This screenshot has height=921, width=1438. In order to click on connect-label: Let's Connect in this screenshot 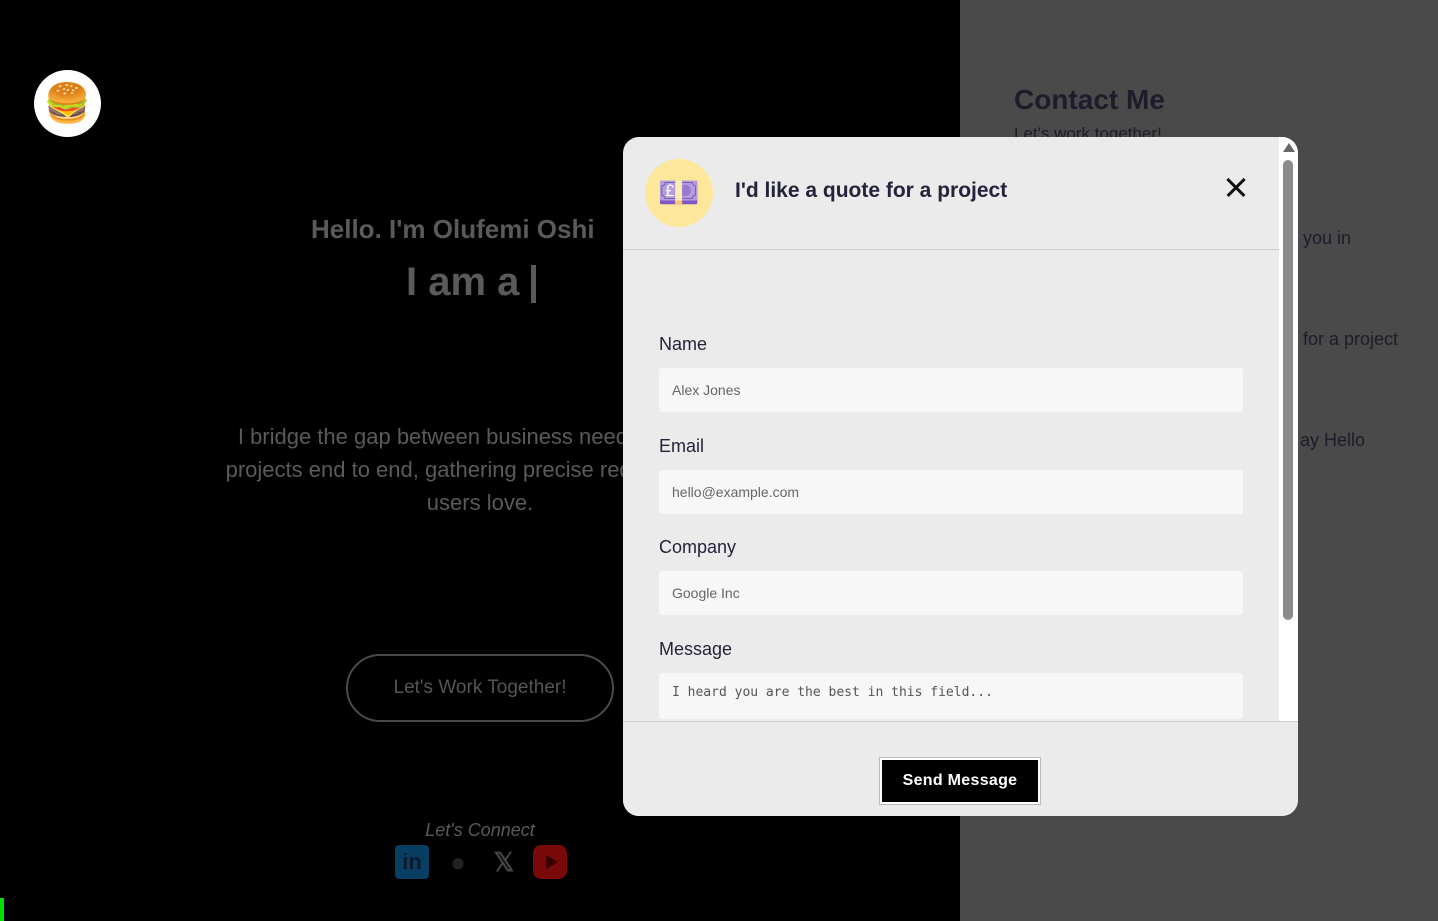, I will do `click(480, 830)`.